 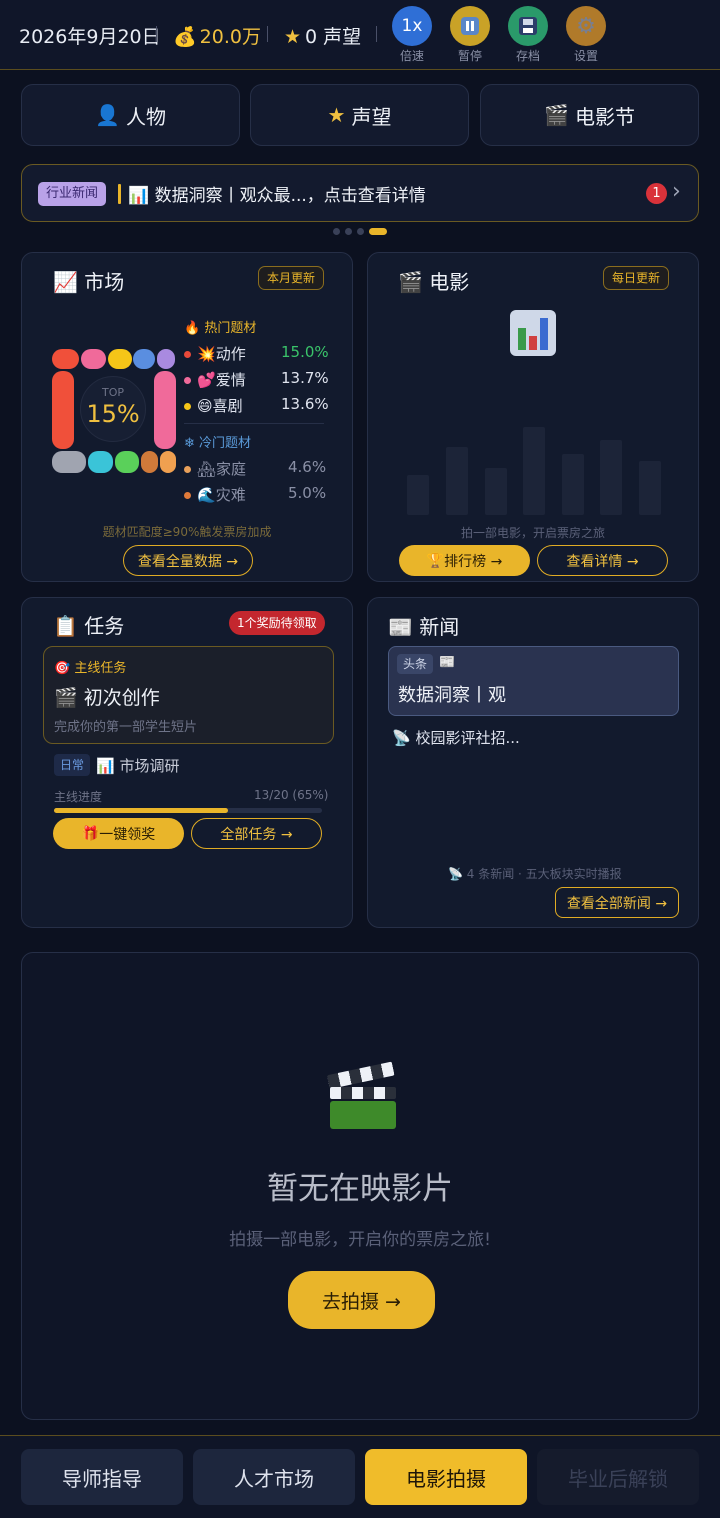 I want to click on tab-film-festival: 🎬 电影节, so click(x=589, y=115).